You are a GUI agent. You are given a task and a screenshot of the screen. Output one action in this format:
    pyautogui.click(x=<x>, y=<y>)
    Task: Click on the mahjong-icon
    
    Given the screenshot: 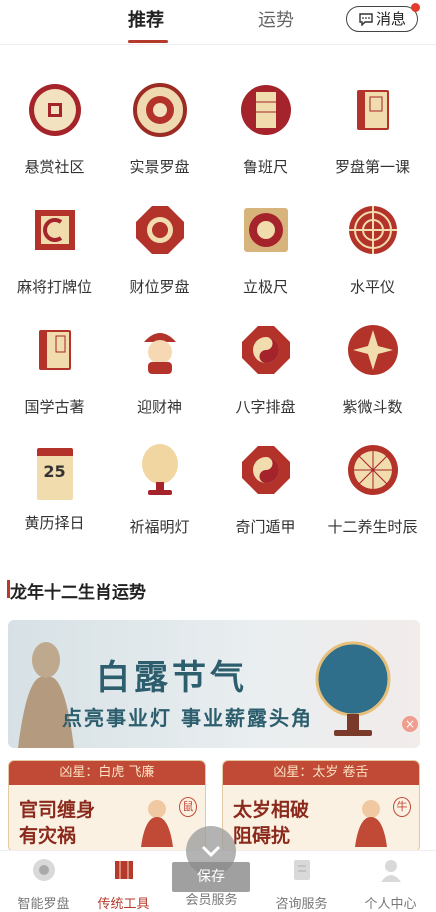 What is the action you would take?
    pyautogui.click(x=54, y=230)
    